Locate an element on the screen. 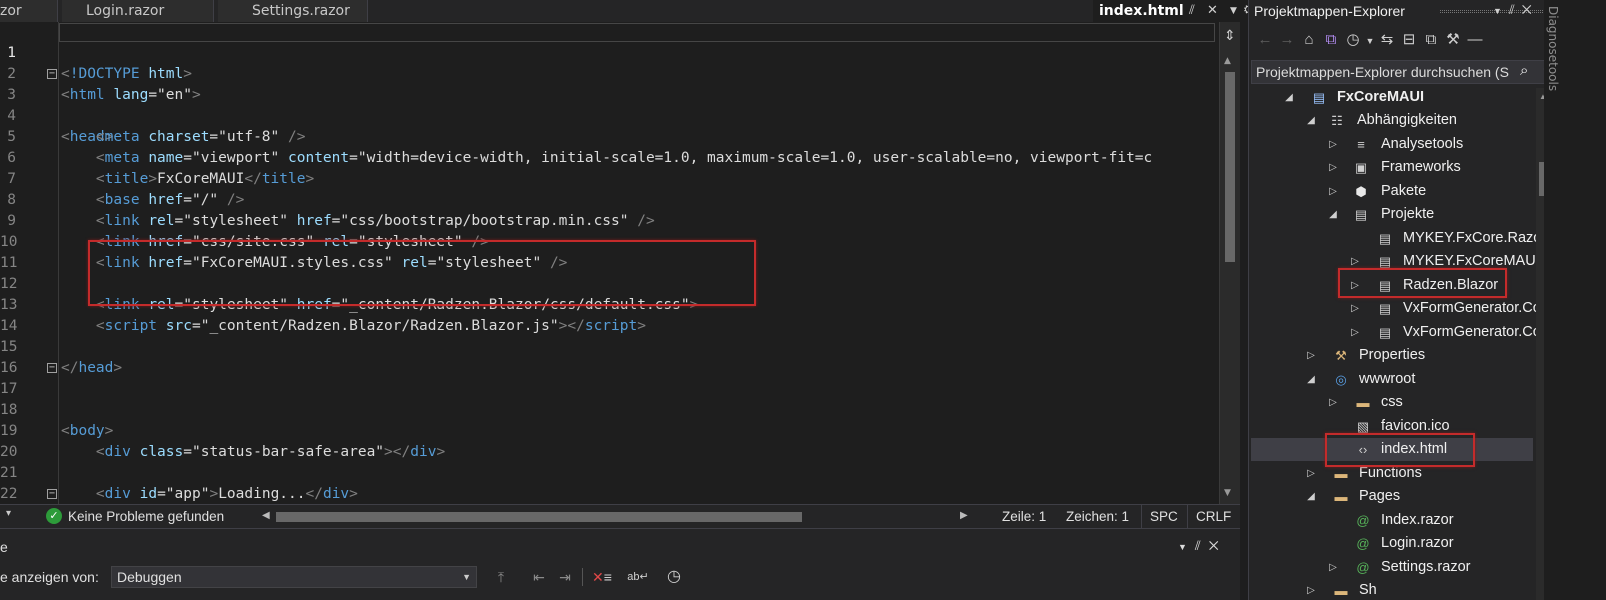 The width and height of the screenshot is (1606, 600). scrollbar-thumb is located at coordinates (1230, 167).